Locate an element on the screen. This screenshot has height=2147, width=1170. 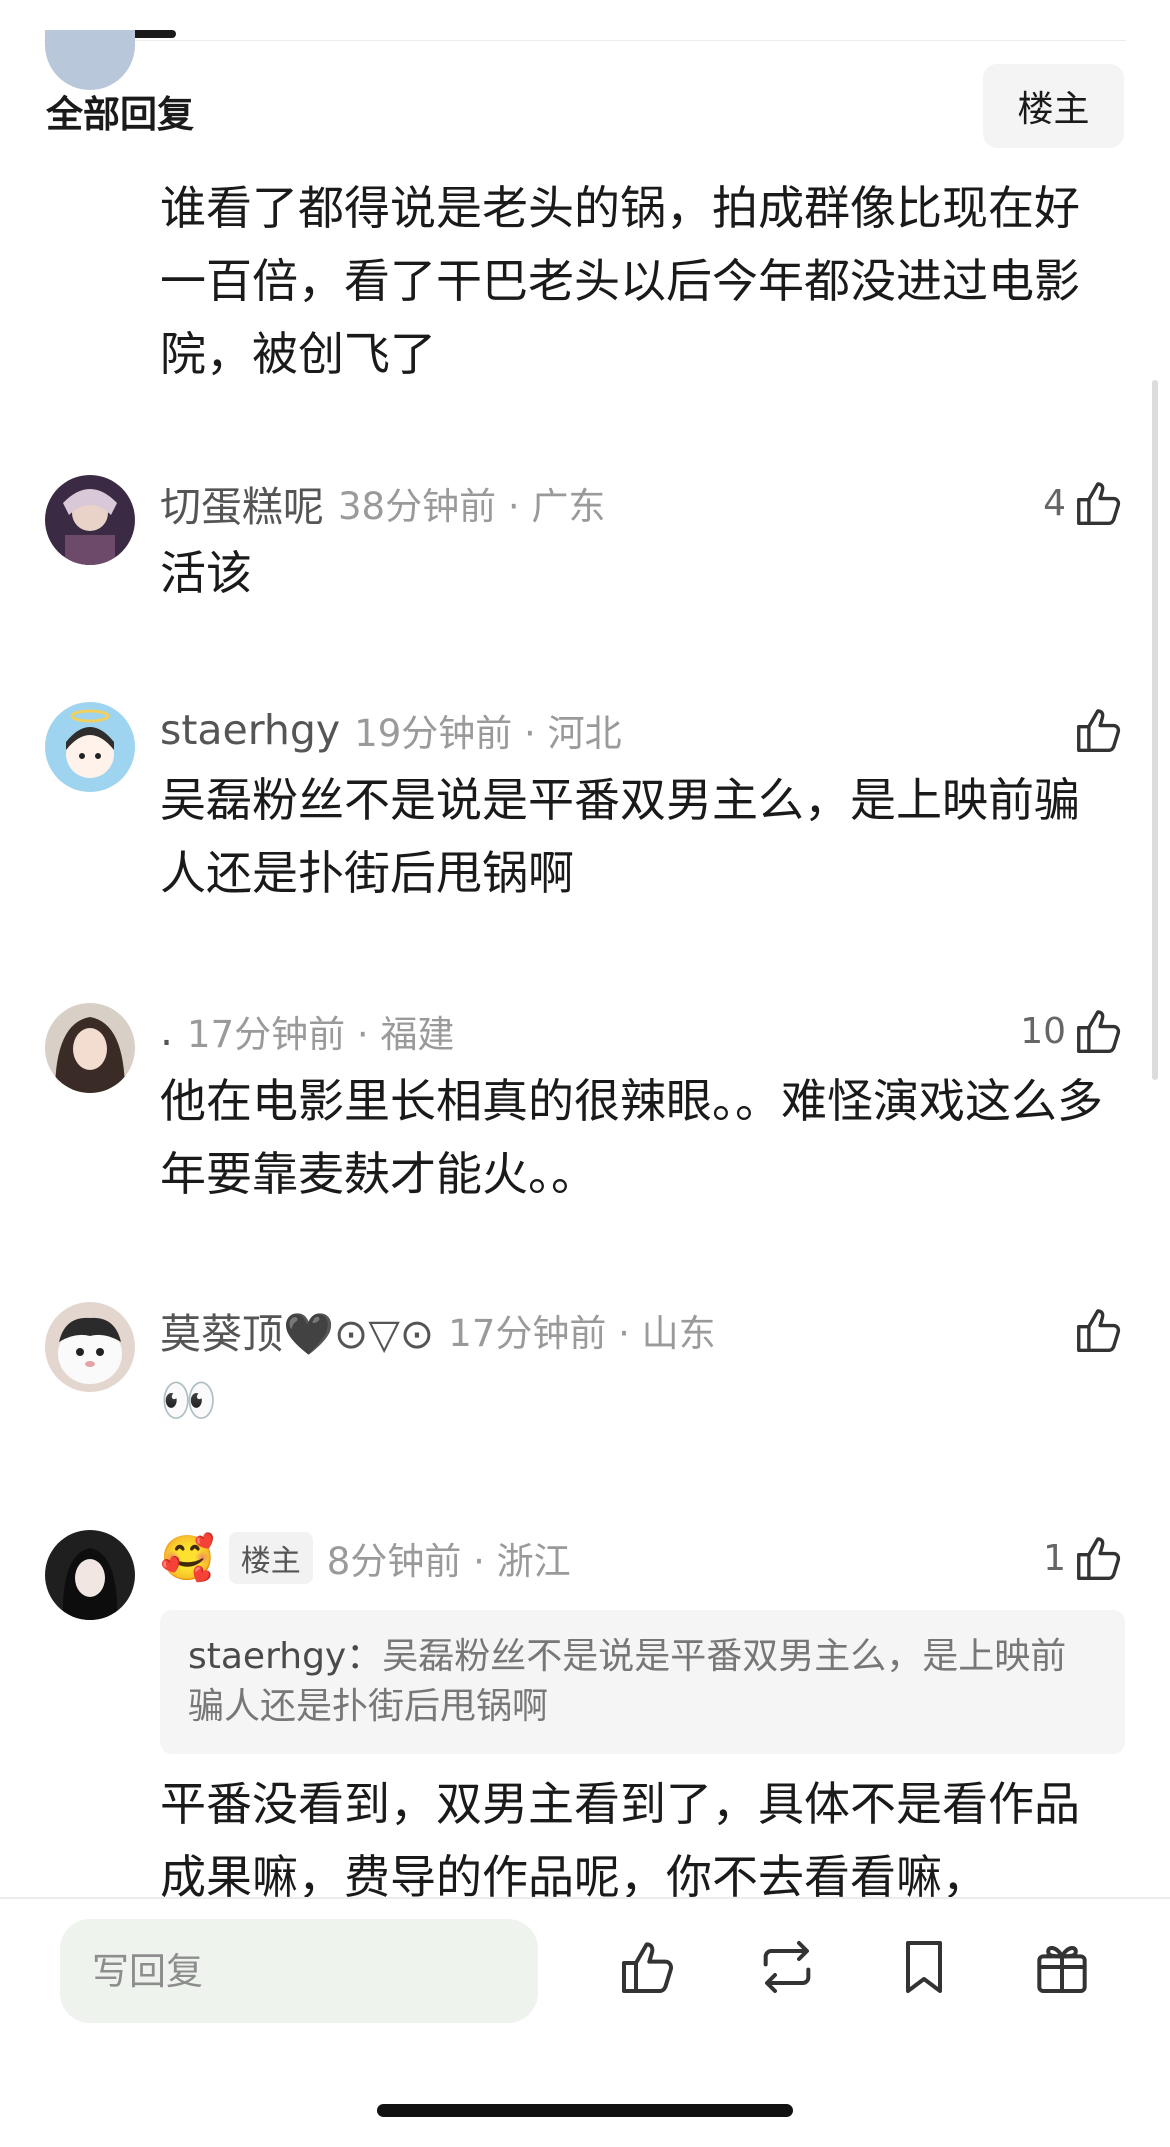
username: . is located at coordinates (166, 1031).